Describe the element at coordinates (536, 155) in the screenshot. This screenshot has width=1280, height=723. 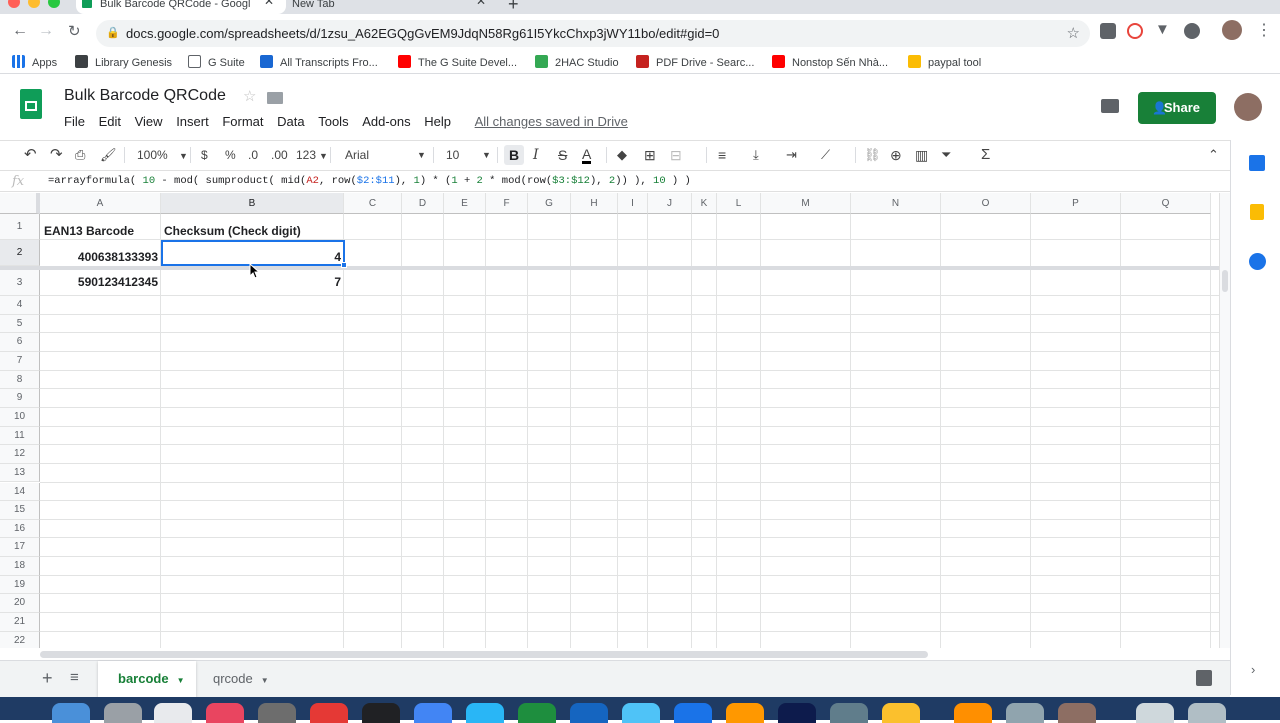
I see `italic-button: I` at that location.